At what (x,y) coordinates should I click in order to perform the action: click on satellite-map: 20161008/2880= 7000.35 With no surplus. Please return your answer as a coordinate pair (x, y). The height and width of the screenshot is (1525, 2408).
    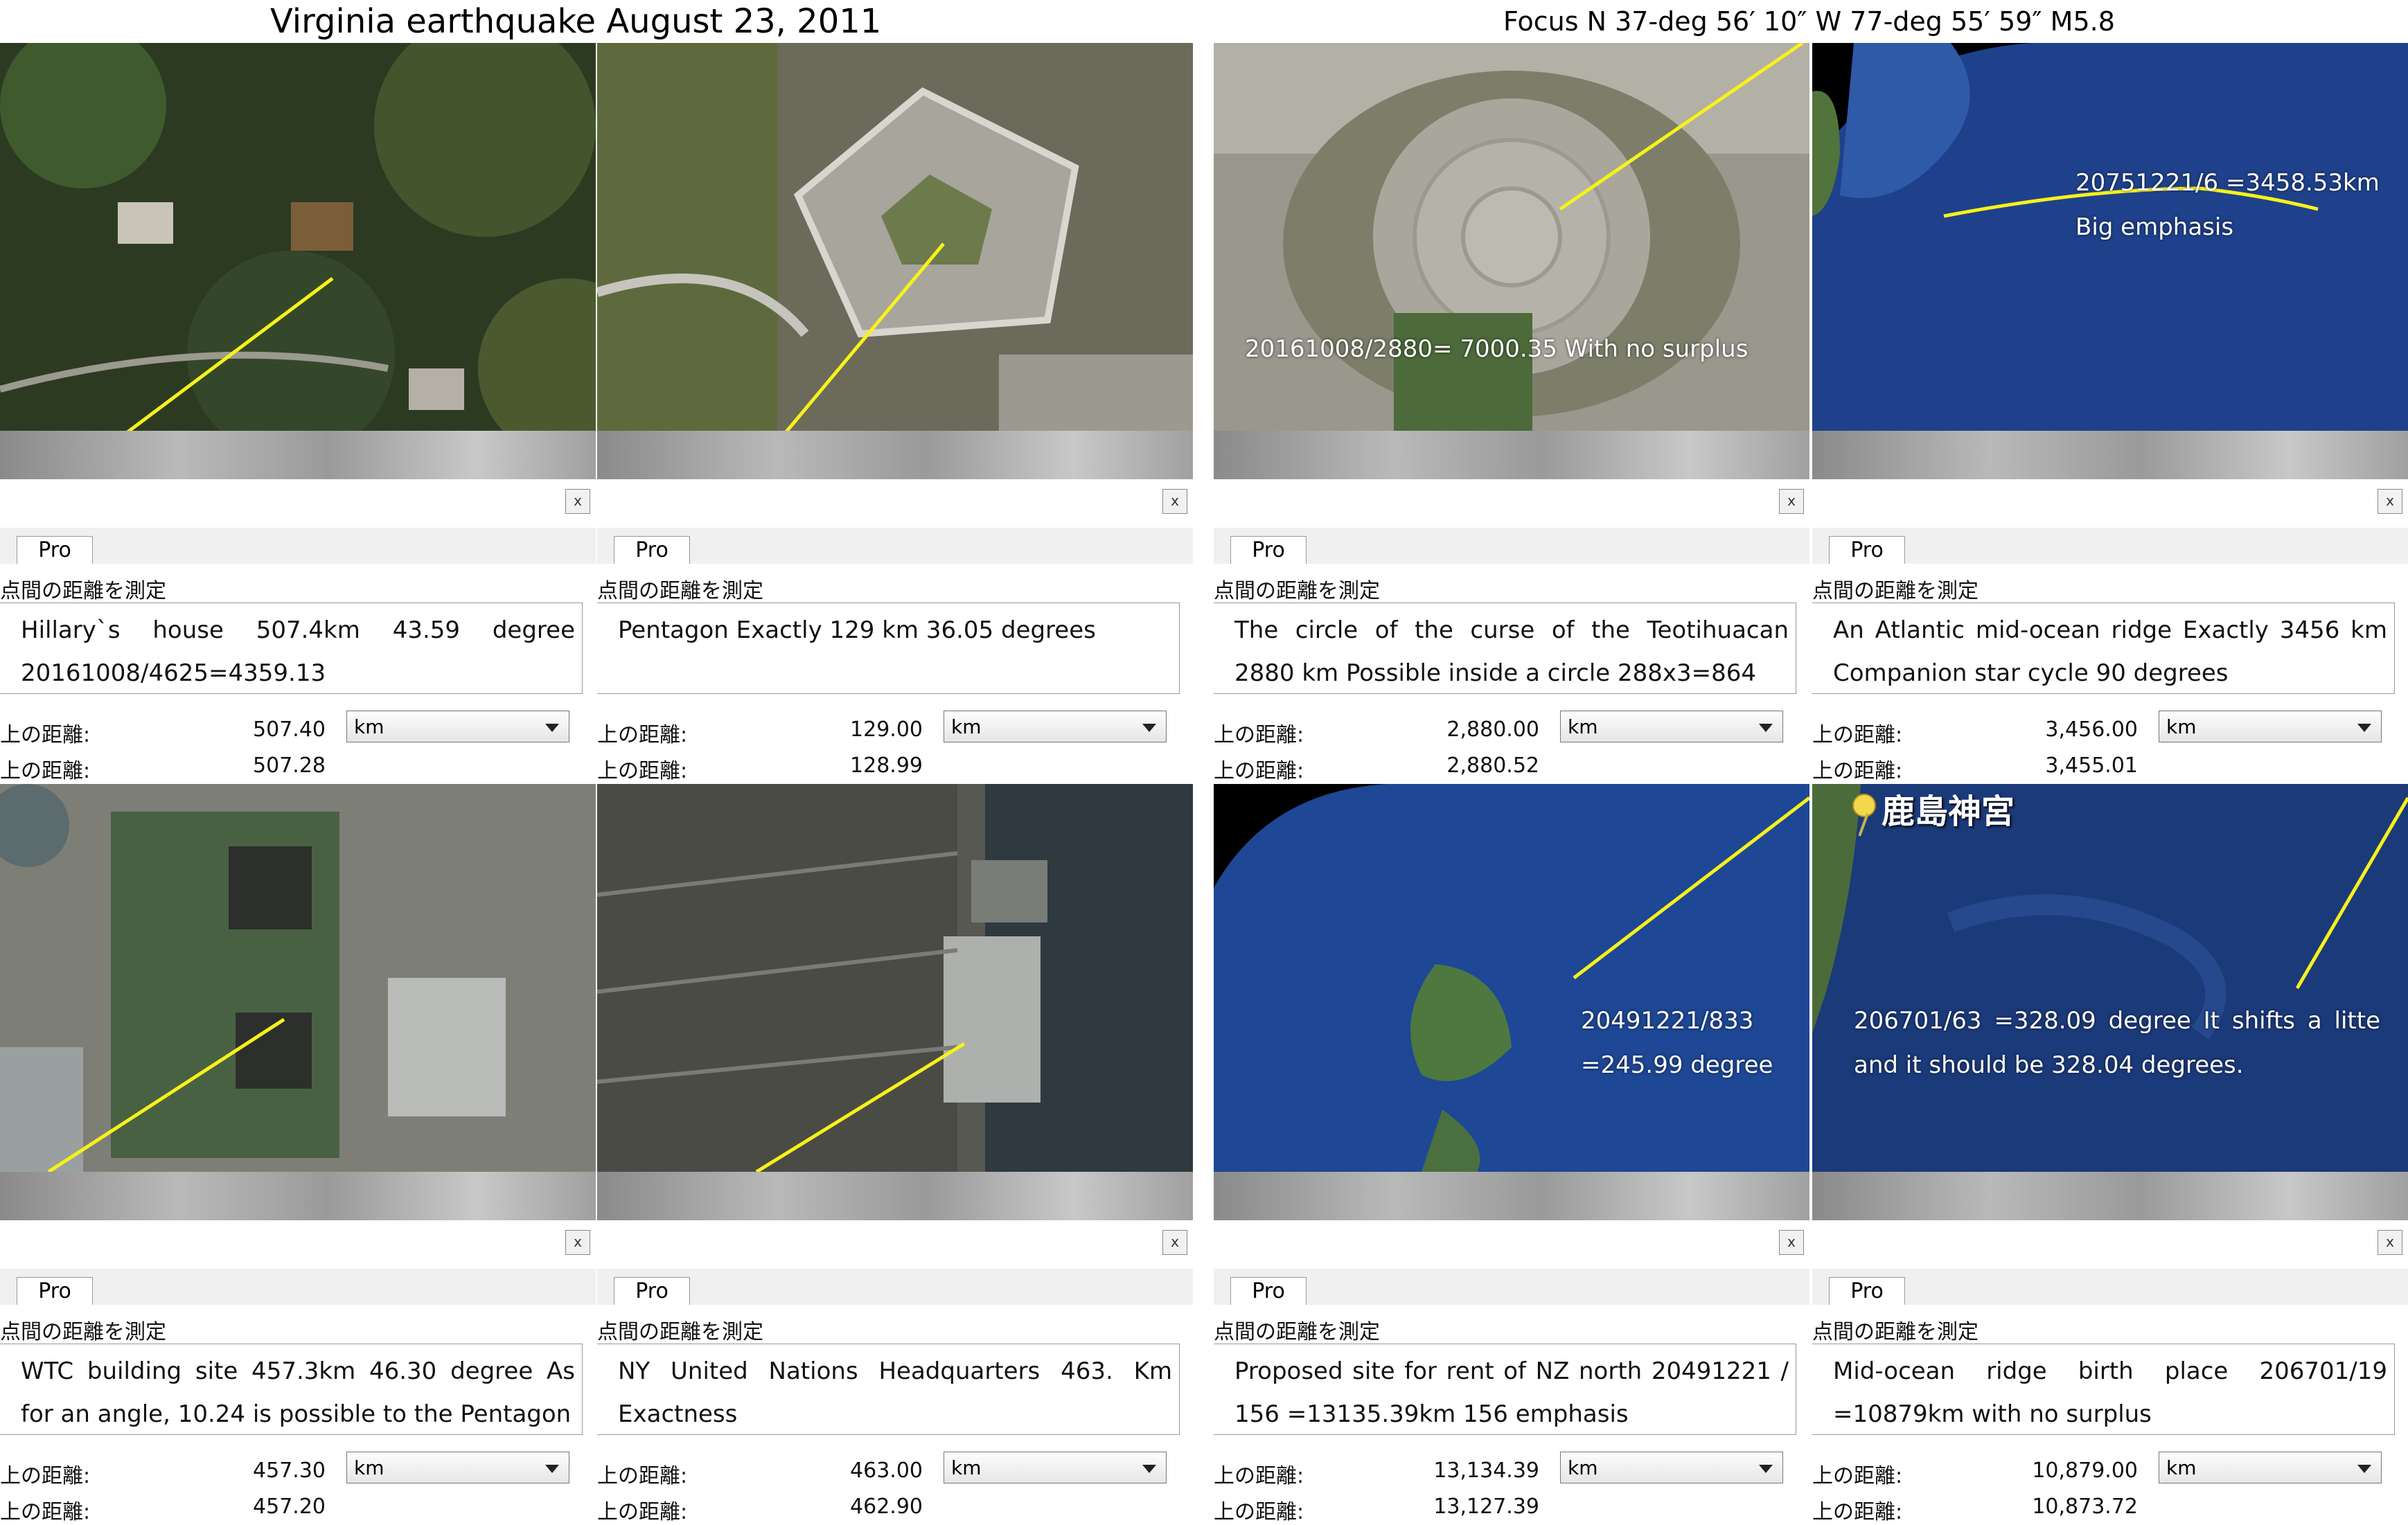
    Looking at the image, I should click on (1511, 237).